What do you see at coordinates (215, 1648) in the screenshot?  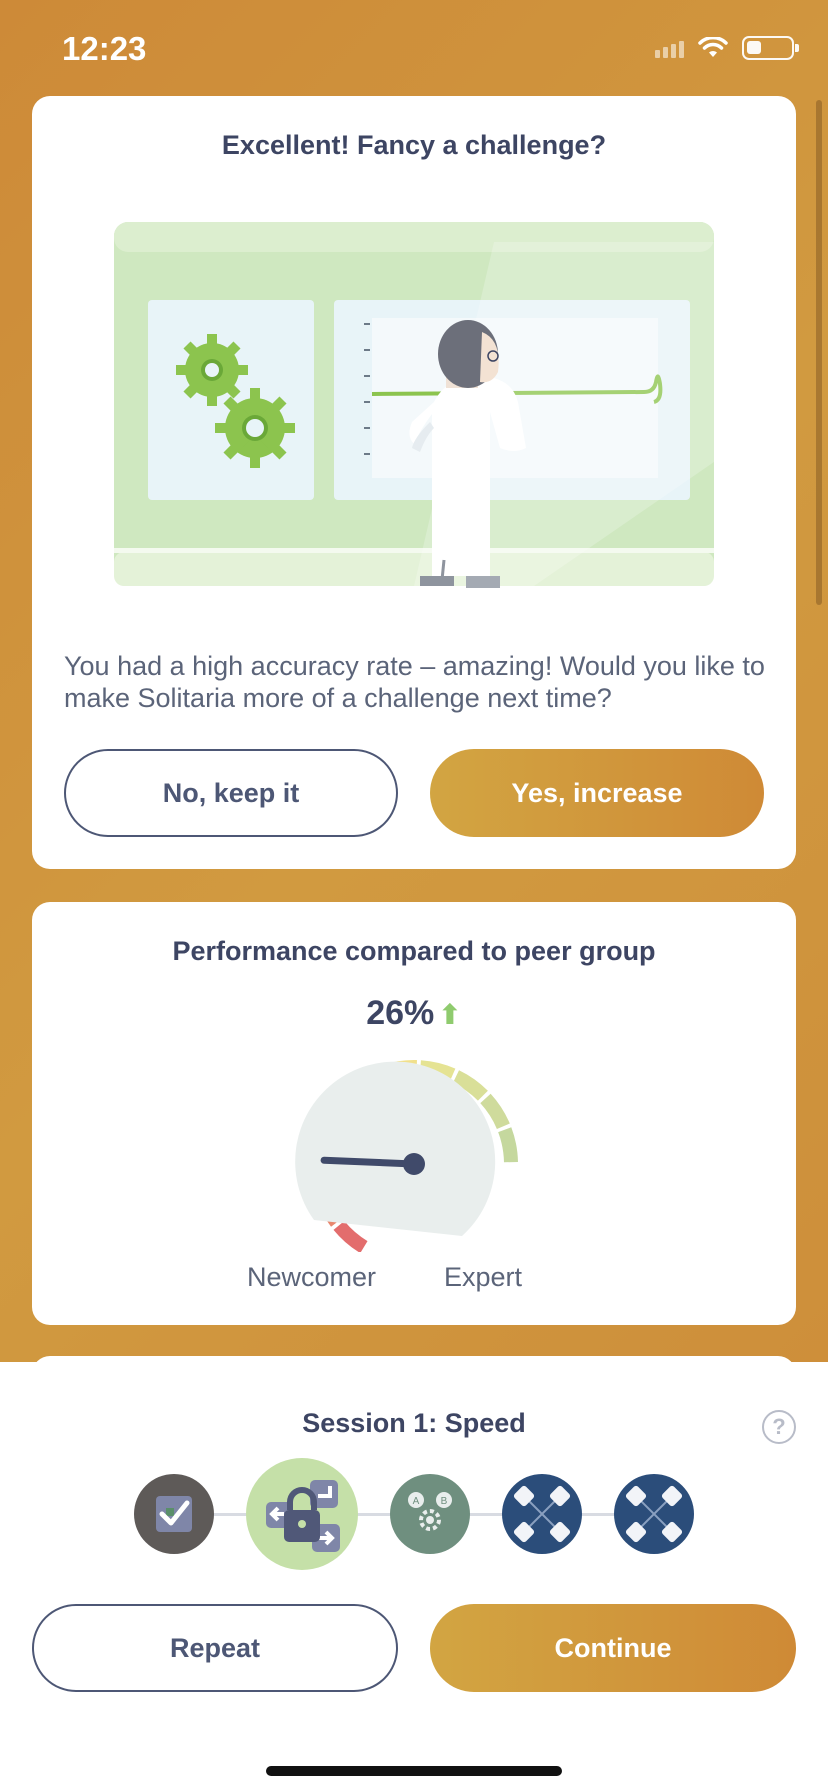 I see `repeat-button: Repeat` at bounding box center [215, 1648].